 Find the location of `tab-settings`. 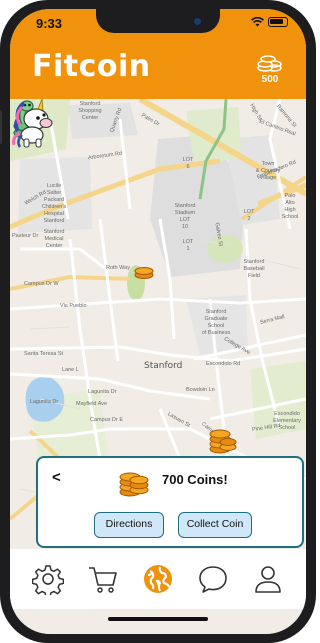

tab-settings is located at coordinates (48, 579).